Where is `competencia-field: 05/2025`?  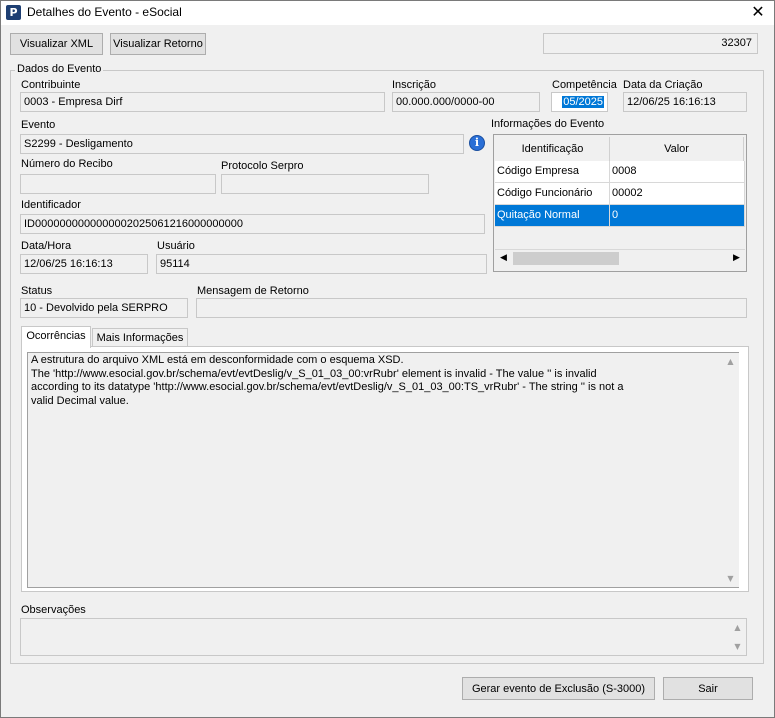
competencia-field: 05/2025 is located at coordinates (579, 102).